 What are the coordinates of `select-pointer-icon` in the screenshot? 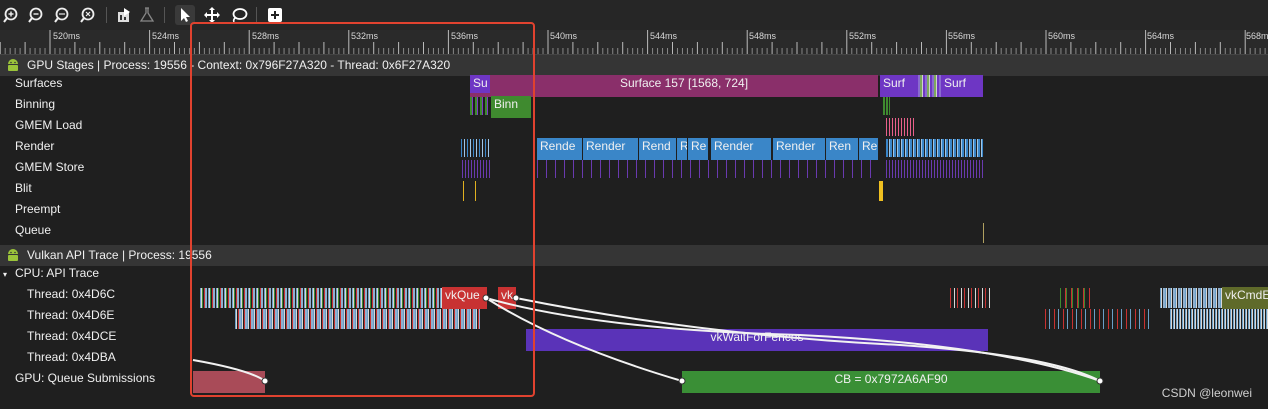 It's located at (185, 15).